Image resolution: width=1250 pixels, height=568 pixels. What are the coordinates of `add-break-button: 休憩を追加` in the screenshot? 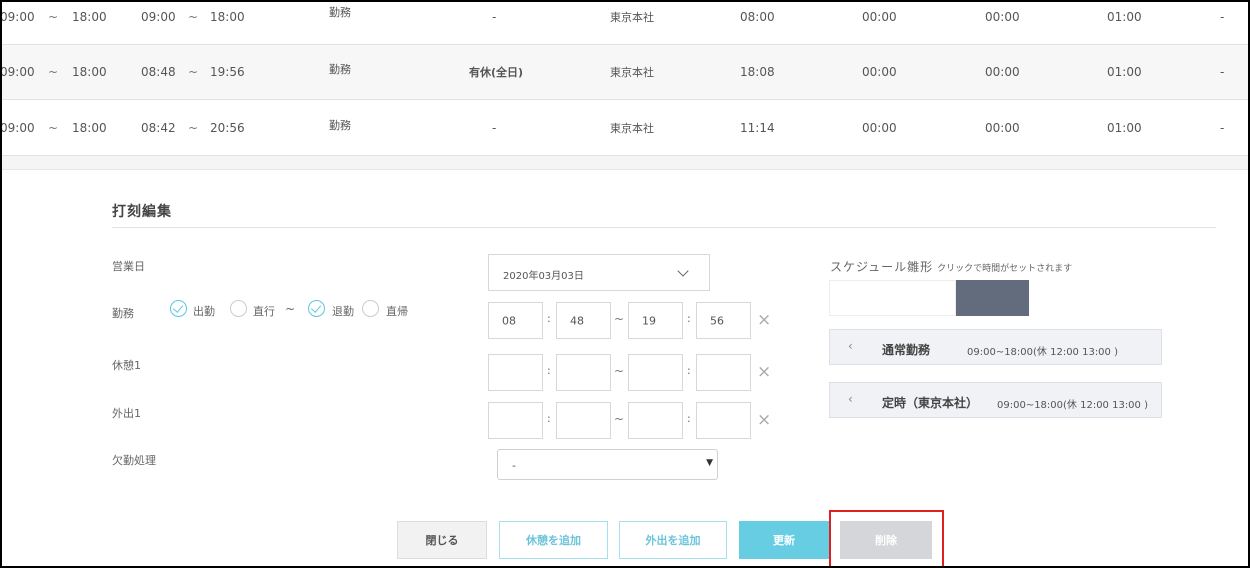 It's located at (553, 540).